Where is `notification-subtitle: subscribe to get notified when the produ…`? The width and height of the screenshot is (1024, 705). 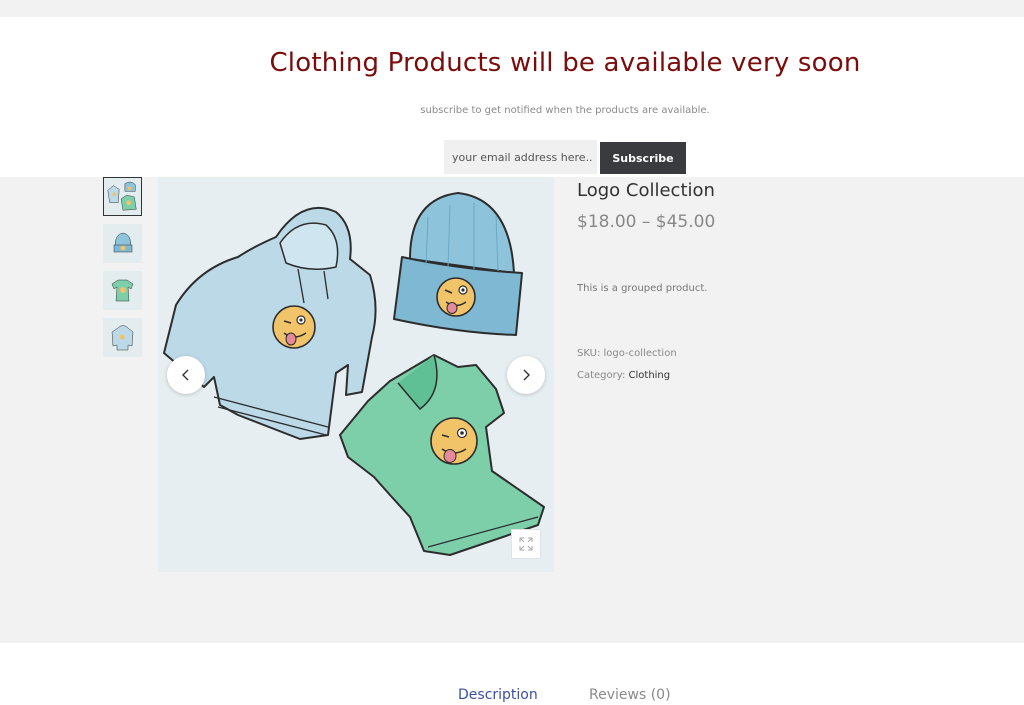
notification-subtitle: subscribe to get notified when the produ… is located at coordinates (565, 110).